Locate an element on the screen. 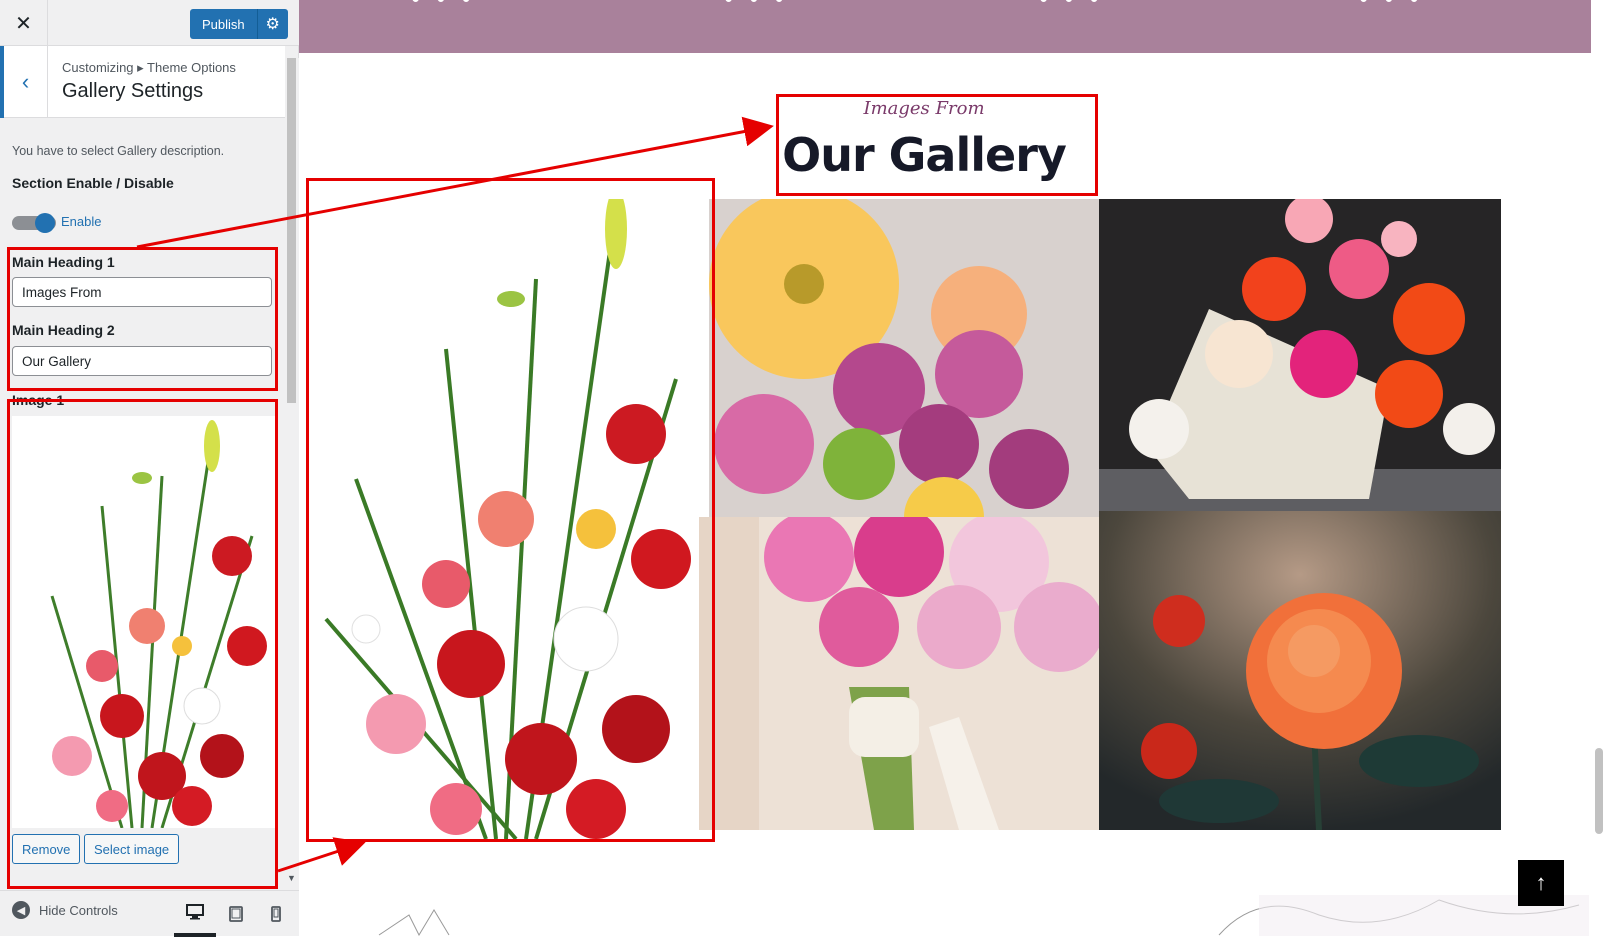 Image resolution: width=1606 pixels, height=937 pixels. gerbera-roses-image is located at coordinates (904, 358).